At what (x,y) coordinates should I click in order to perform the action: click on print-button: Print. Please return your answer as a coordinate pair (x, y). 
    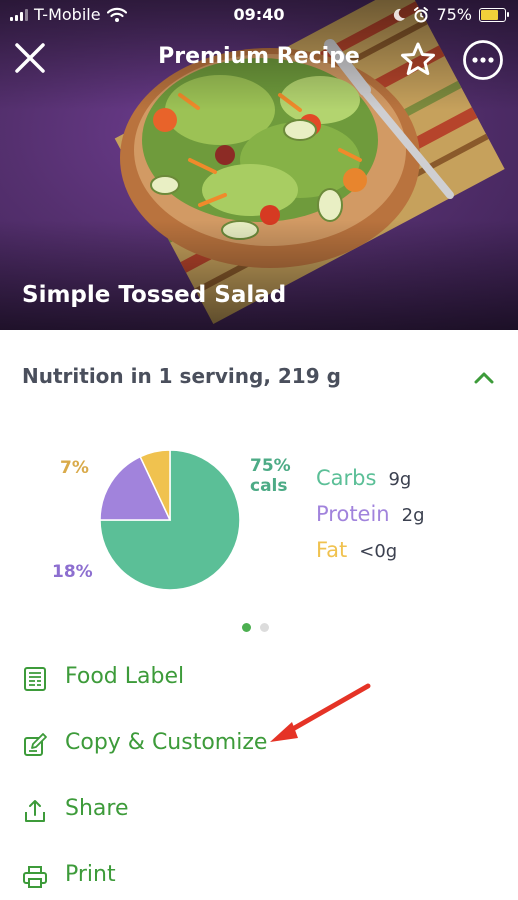
    Looking at the image, I should click on (259, 875).